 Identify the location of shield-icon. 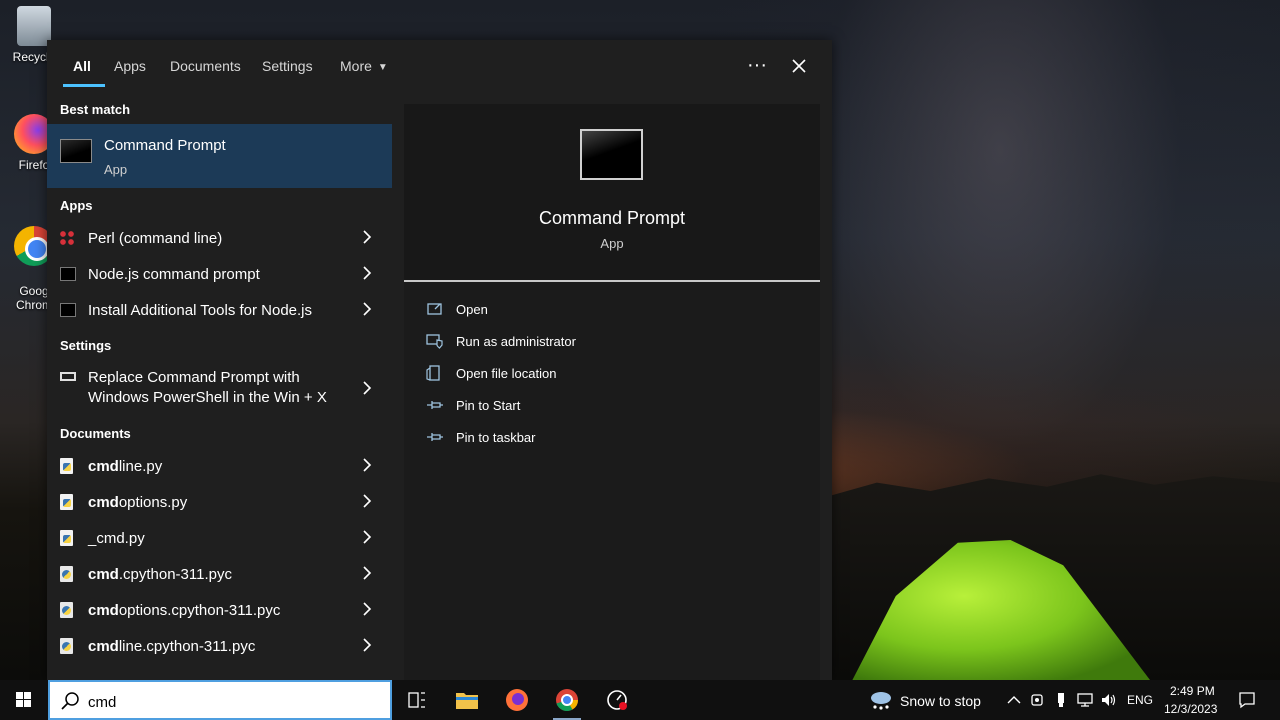
(435, 341).